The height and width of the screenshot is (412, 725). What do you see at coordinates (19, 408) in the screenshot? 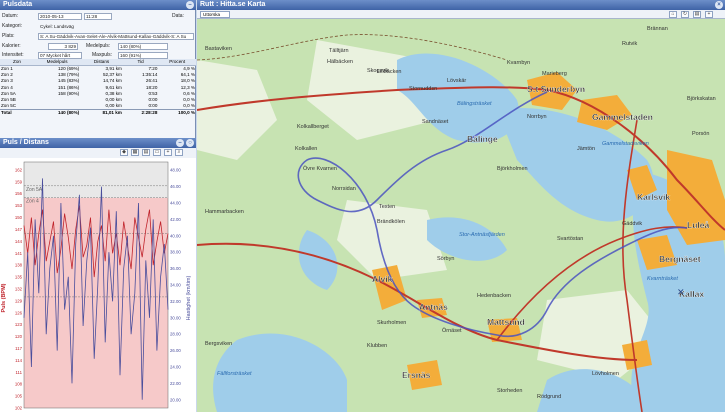
I see `y-tick-label: 102` at bounding box center [19, 408].